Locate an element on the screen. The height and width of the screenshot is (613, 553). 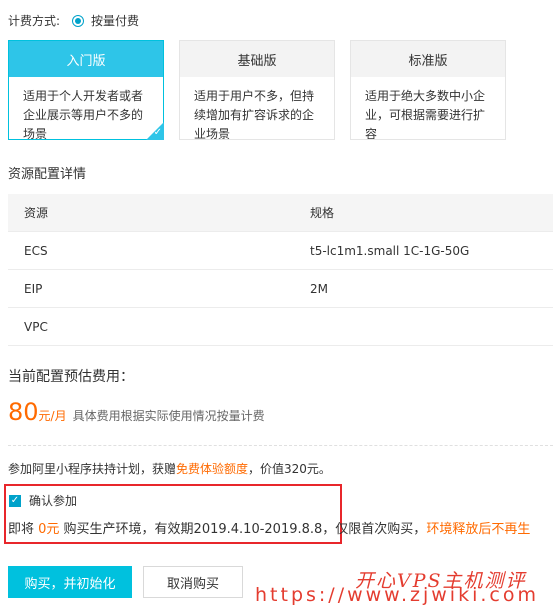
confirm-participation: ✓ 确认参加 is located at coordinates (43, 500).